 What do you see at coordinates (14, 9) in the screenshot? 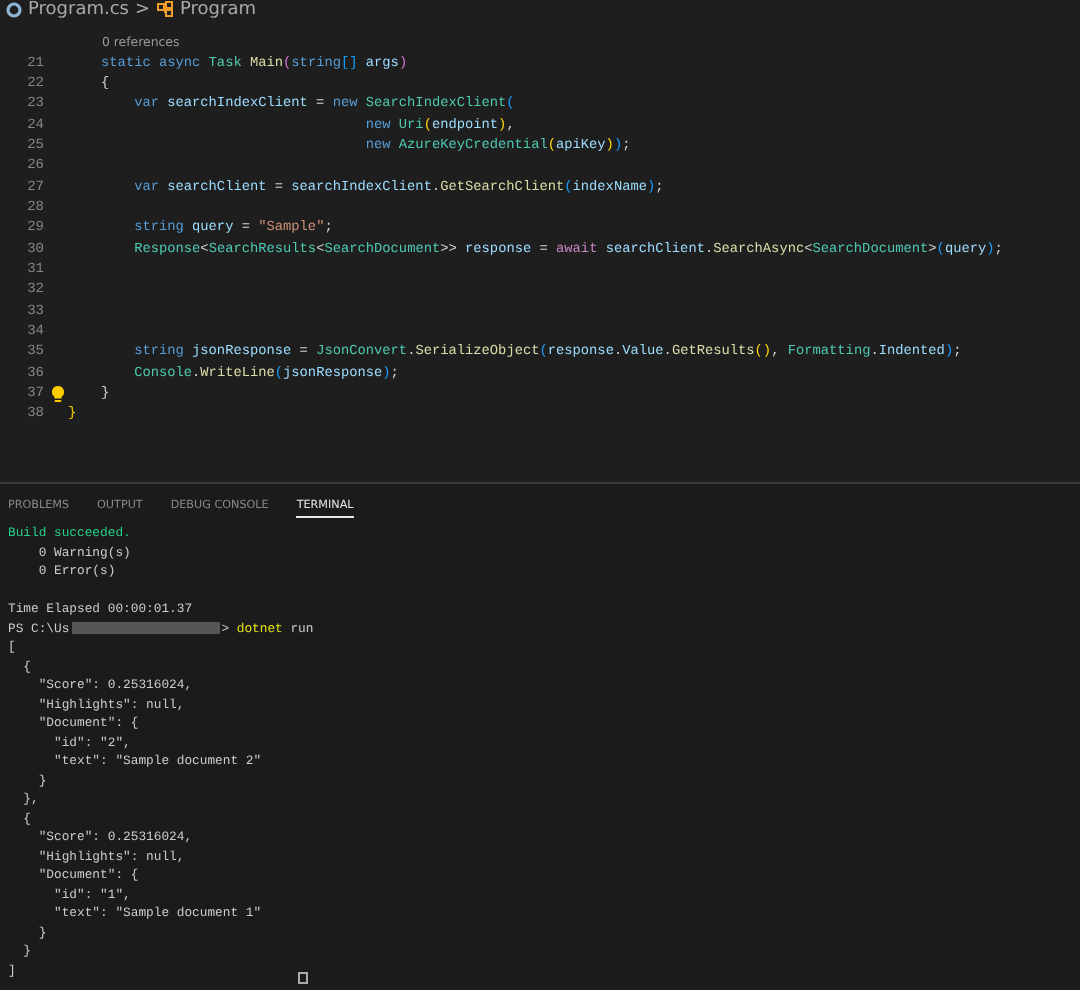
I see `csharp-file-icon` at bounding box center [14, 9].